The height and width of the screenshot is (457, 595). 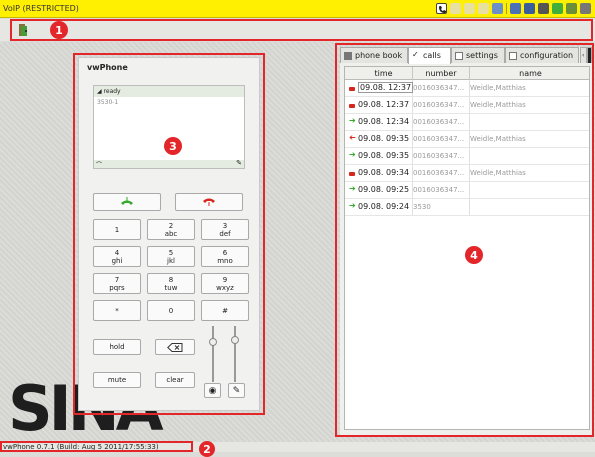 I want to click on security-icon, so click(x=557, y=8).